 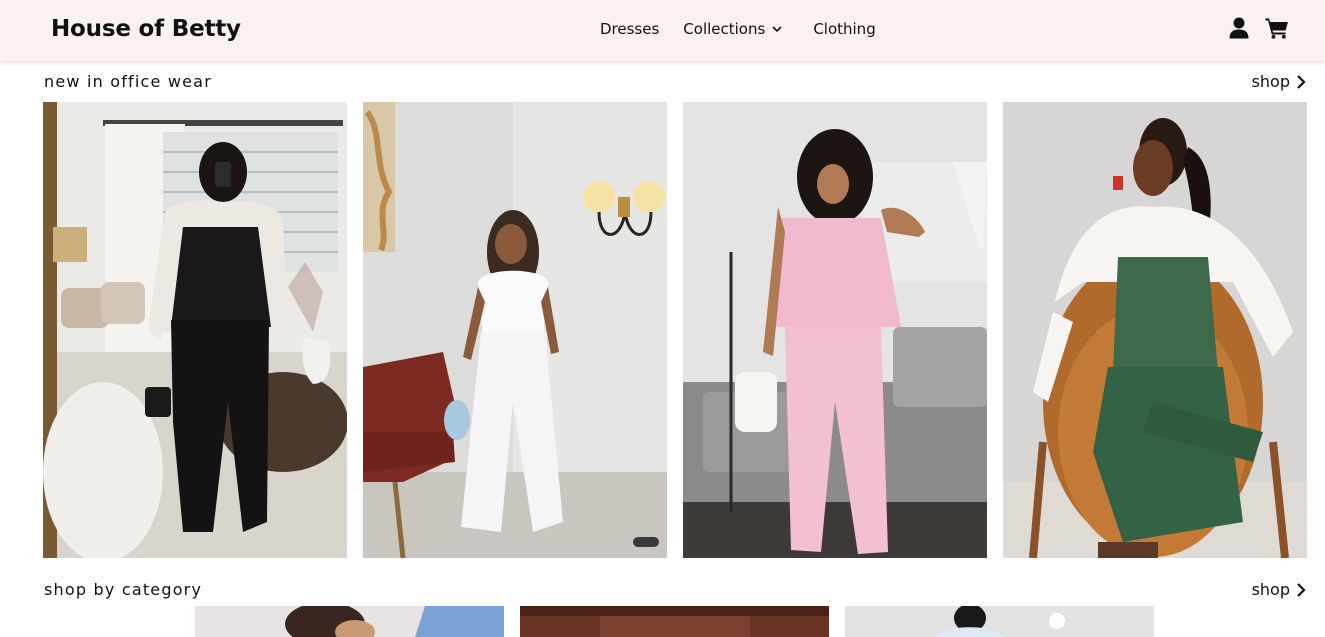 I want to click on user-icon, so click(x=1239, y=28).